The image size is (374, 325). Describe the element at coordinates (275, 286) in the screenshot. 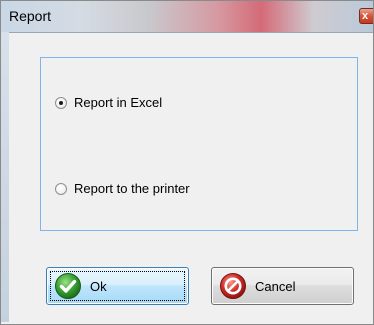

I see `cancel-button-label: Cancel` at that location.